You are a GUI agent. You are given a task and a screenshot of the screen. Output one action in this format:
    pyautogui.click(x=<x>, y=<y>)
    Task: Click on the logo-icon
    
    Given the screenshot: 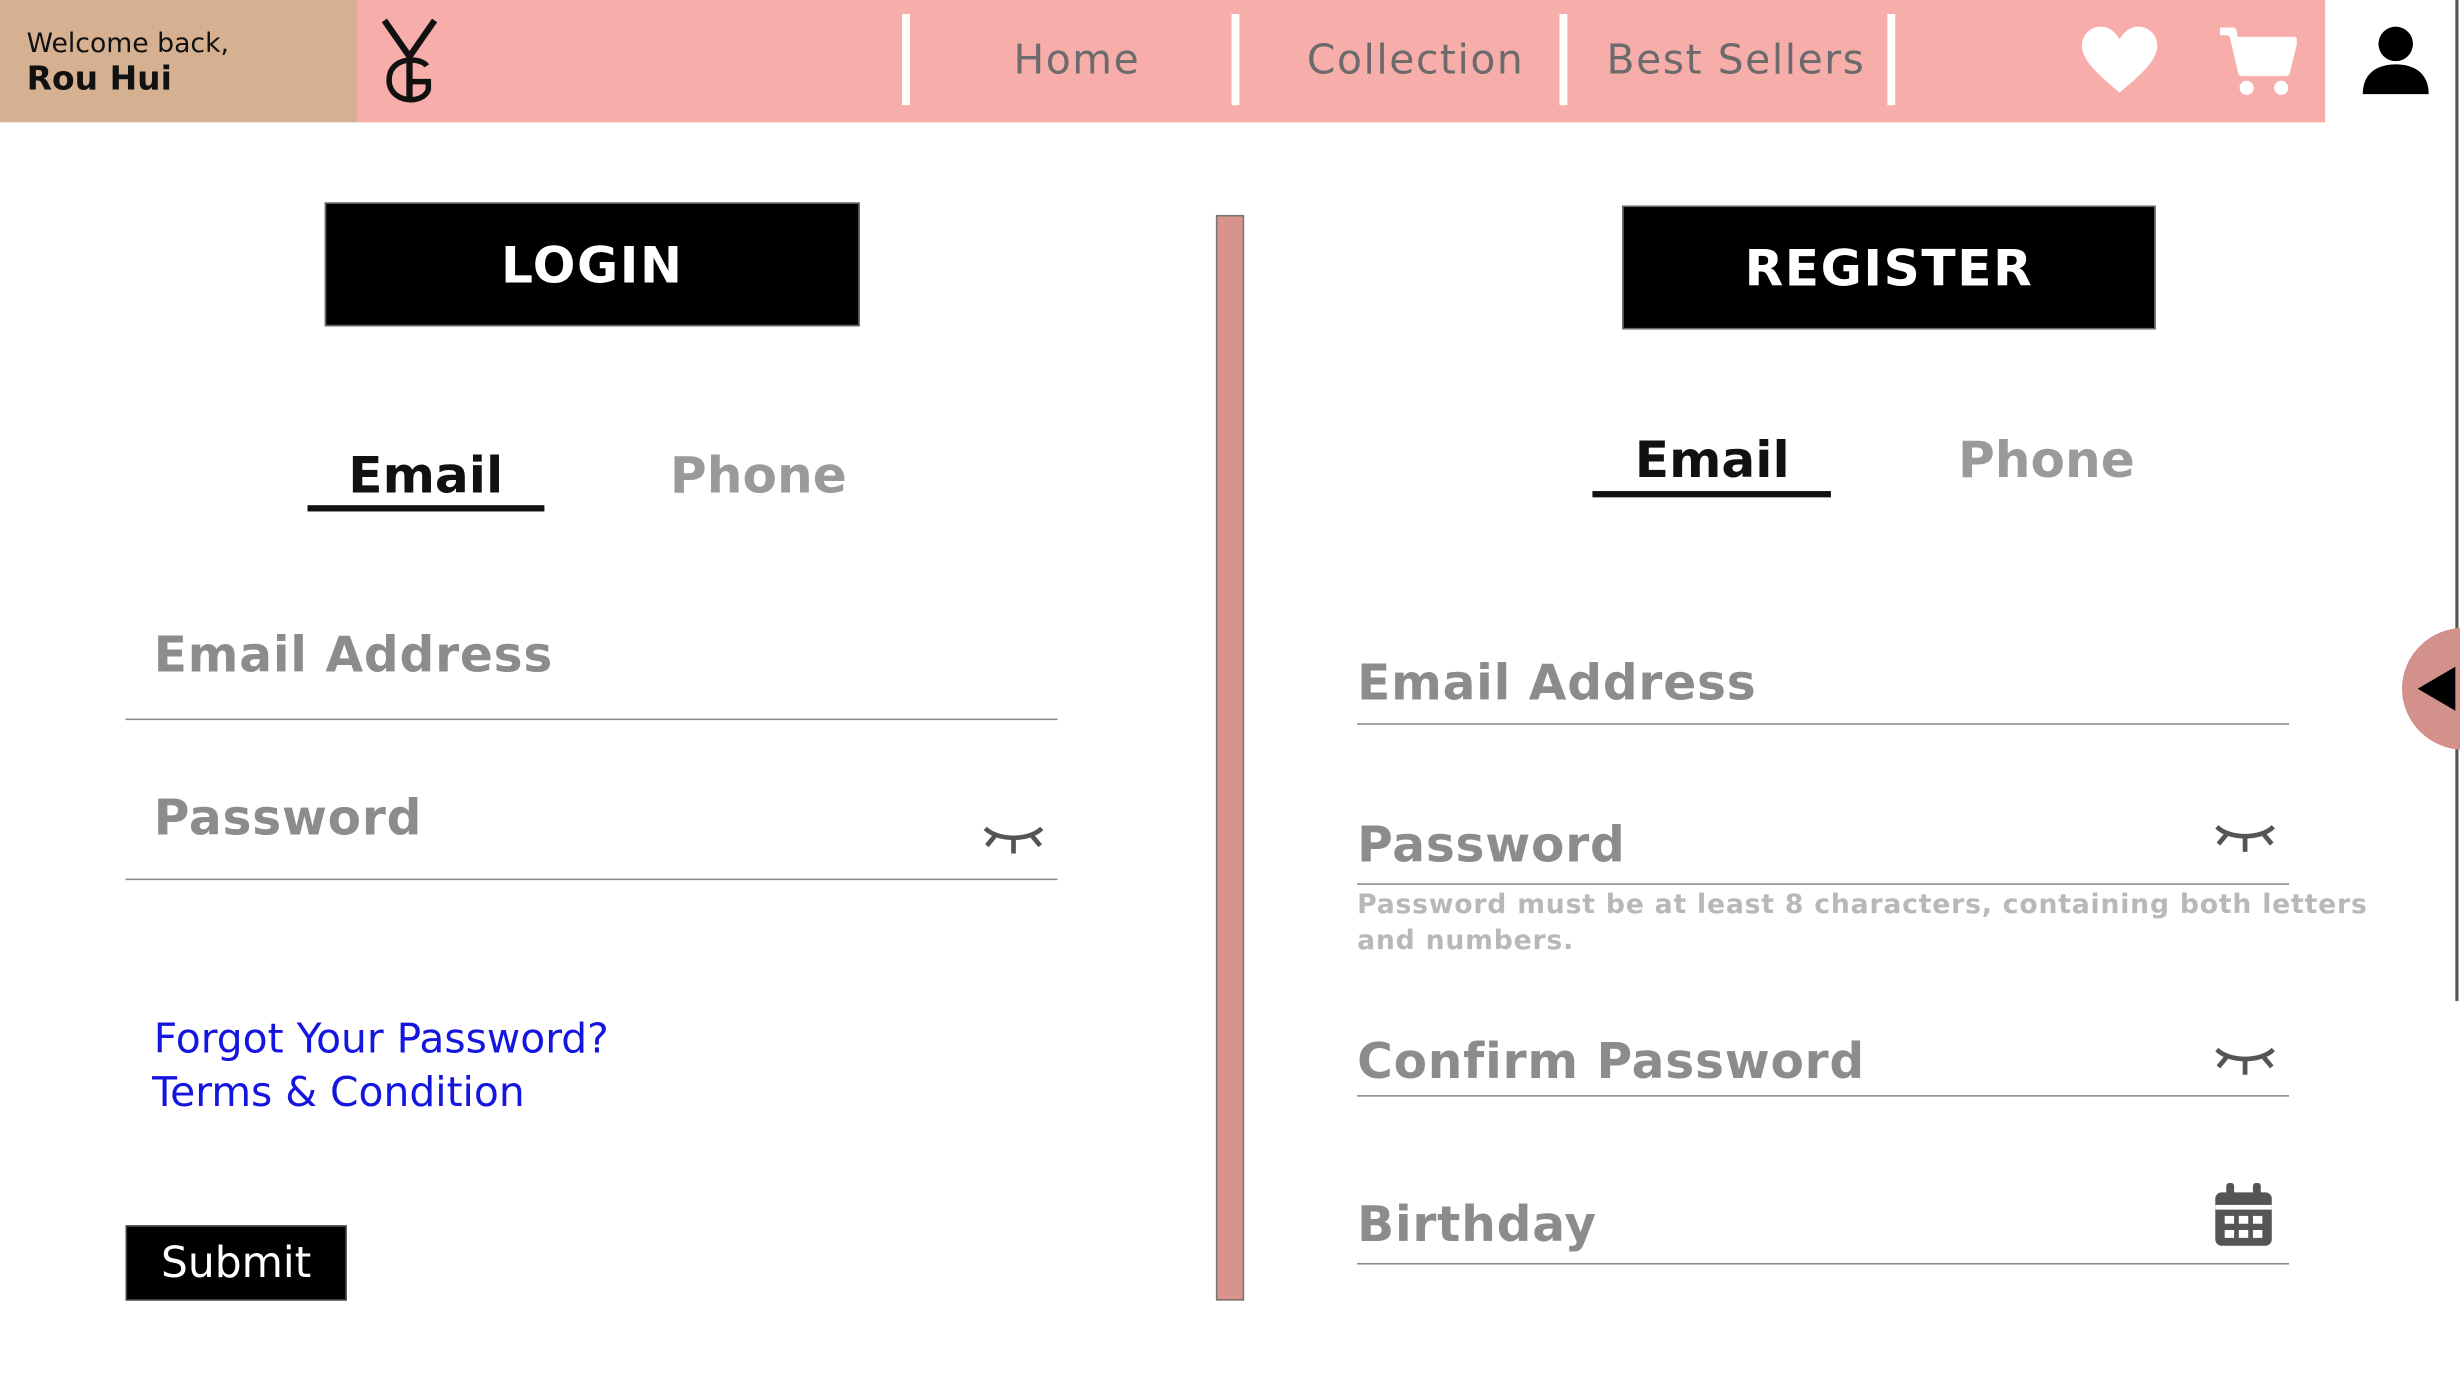 What is the action you would take?
    pyautogui.click(x=411, y=61)
    